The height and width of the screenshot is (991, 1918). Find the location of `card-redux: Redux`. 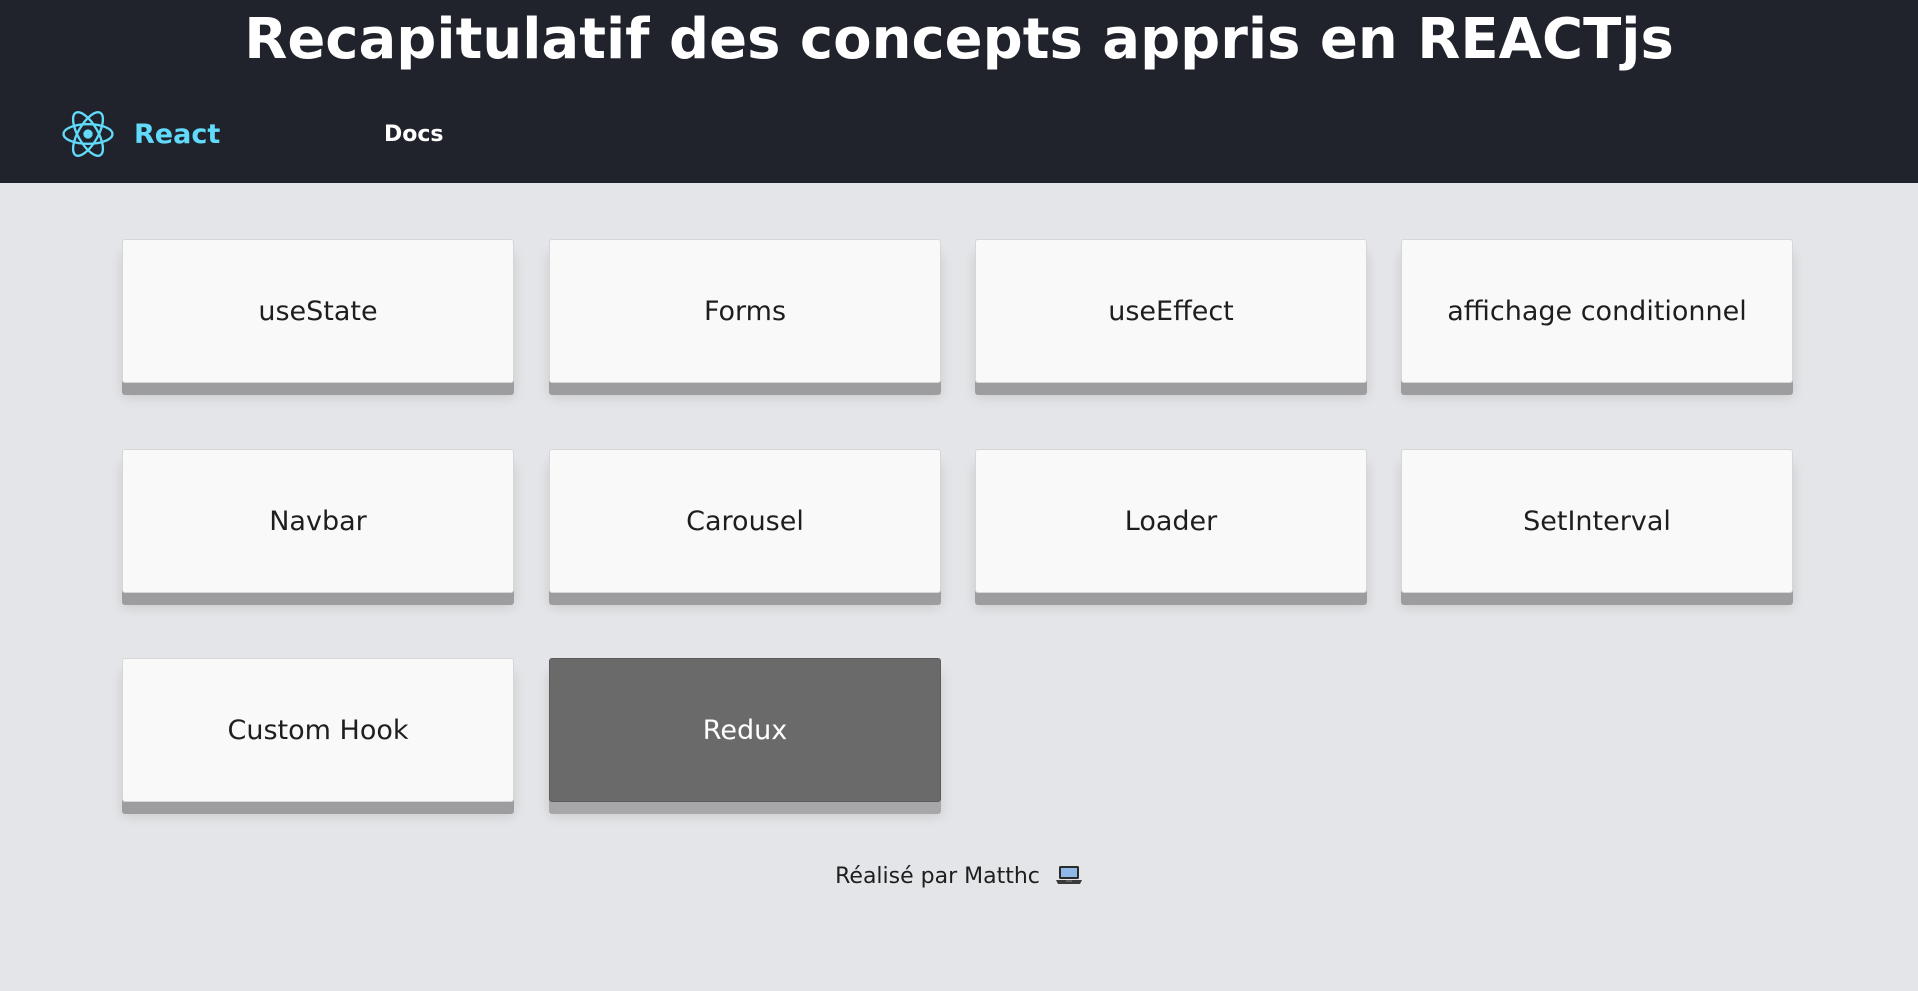

card-redux: Redux is located at coordinates (745, 730).